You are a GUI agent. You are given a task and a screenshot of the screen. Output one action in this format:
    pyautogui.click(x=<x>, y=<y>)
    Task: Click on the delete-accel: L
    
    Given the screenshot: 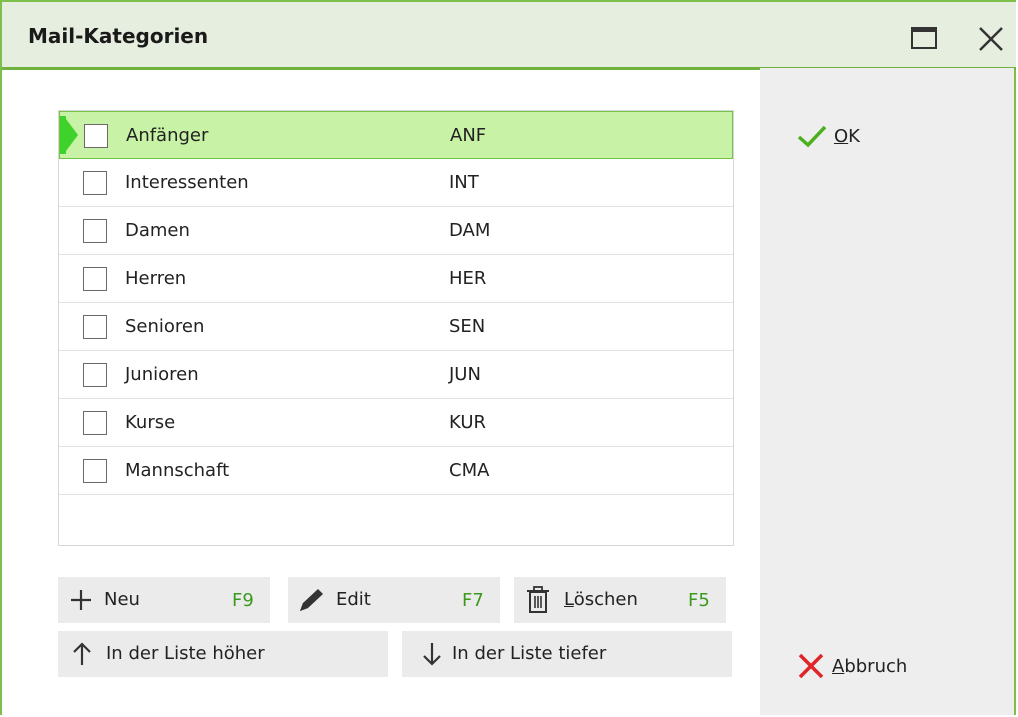 What is the action you would take?
    pyautogui.click(x=569, y=599)
    